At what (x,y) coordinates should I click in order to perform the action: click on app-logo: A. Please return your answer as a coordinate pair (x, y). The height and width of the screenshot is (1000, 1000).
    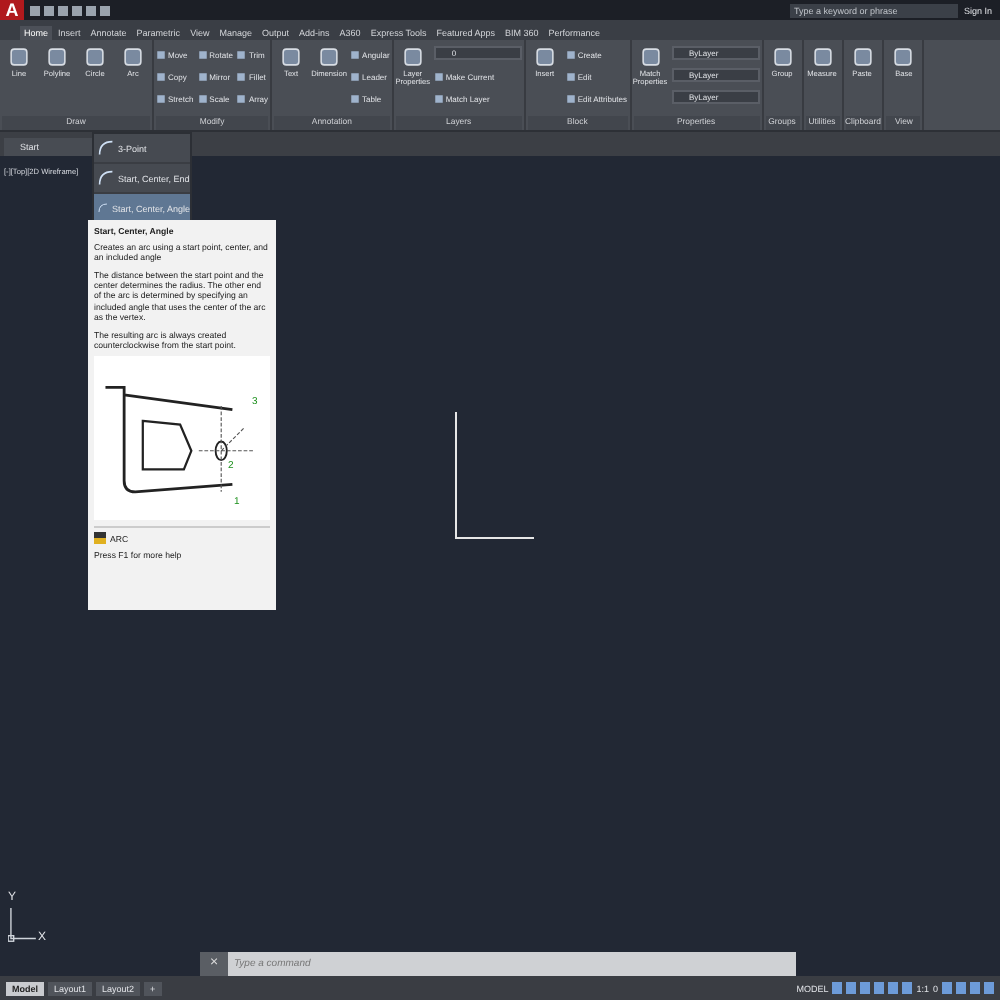
    Looking at the image, I should click on (12, 10).